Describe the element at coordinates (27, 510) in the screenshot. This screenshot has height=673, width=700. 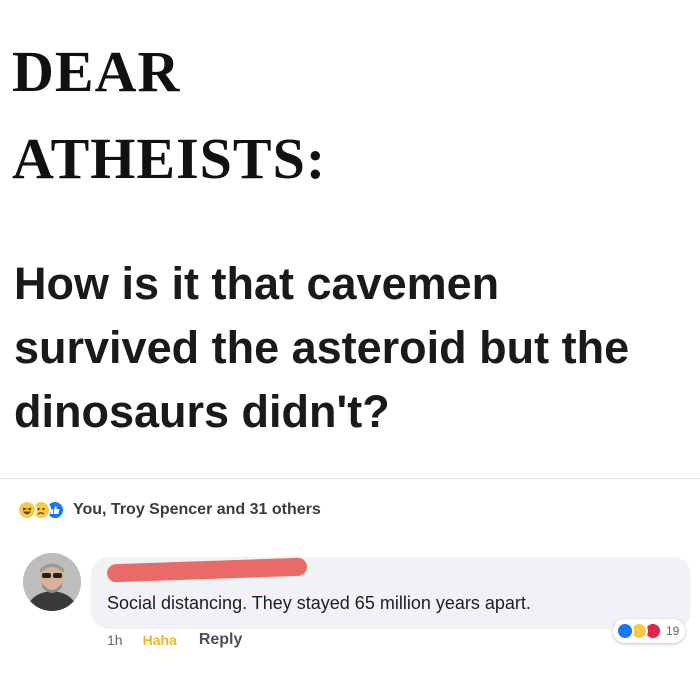
I see `haha-icon` at that location.